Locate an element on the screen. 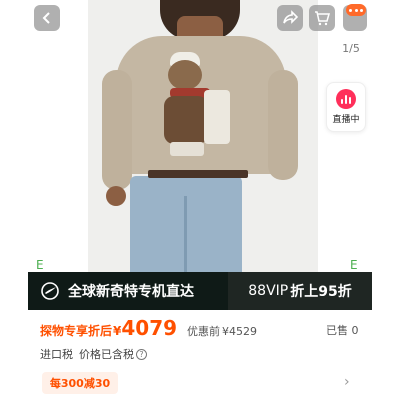 Image resolution: width=400 pixels, height=400 pixels. tax-row: 进口税 价格已含税 ? is located at coordinates (93, 354).